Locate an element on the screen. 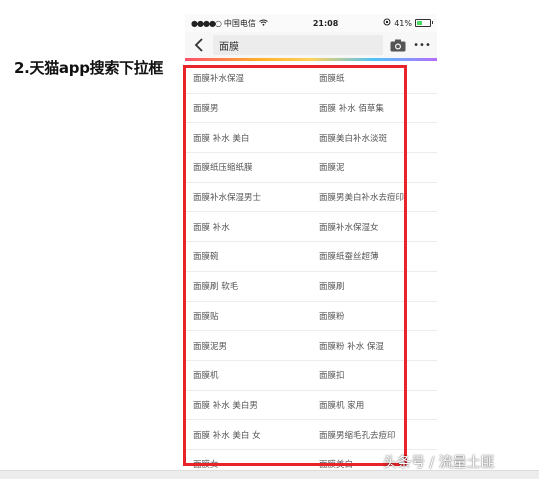  suggestion-item: 面膜纸压缩纸膜 is located at coordinates (248, 167).